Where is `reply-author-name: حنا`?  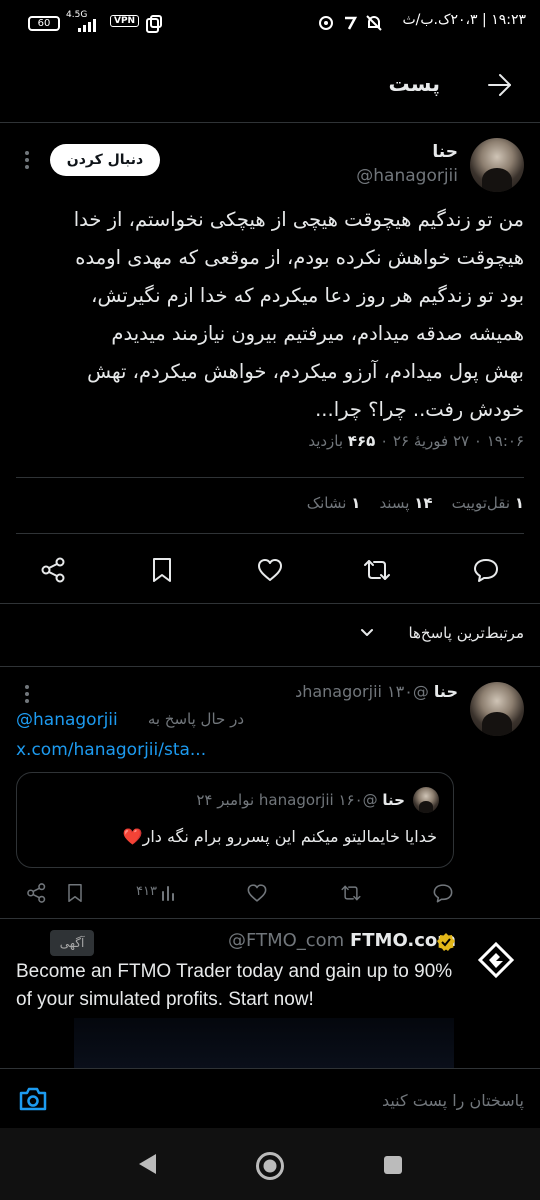 reply-author-name: حنا is located at coordinates (446, 691).